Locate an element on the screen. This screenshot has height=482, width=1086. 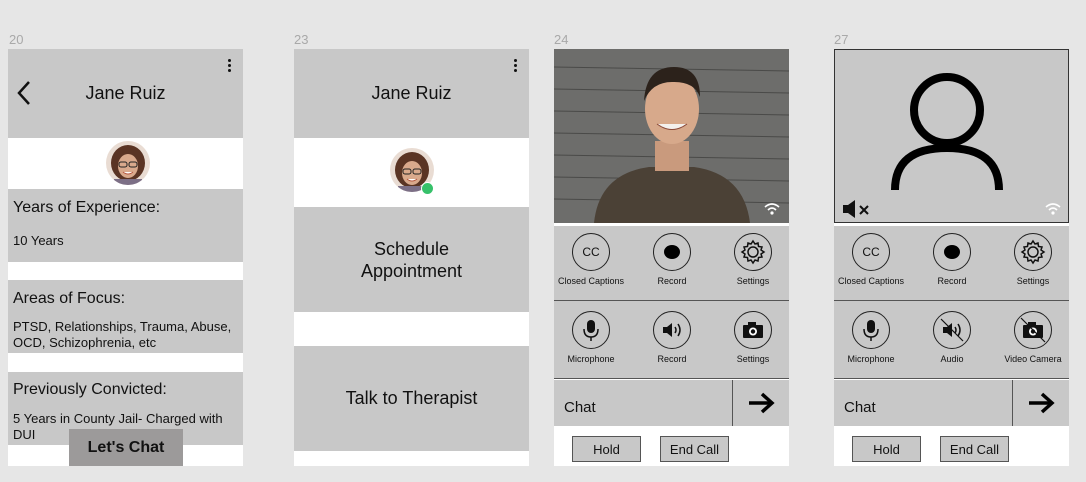
talk-to-therapist-button: Talk to Therapist is located at coordinates (411, 398).